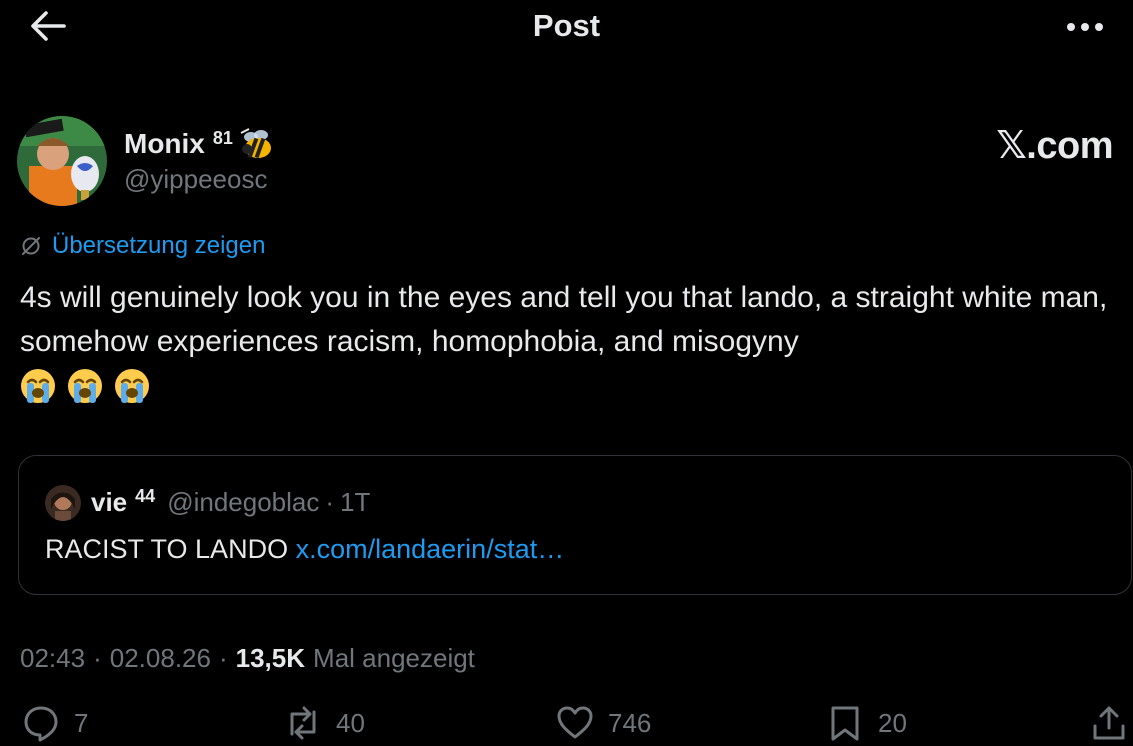 Image resolution: width=1133 pixels, height=746 pixels. Describe the element at coordinates (167, 549) in the screenshot. I see `quoted-text-body: RACIST TO LANDO` at that location.